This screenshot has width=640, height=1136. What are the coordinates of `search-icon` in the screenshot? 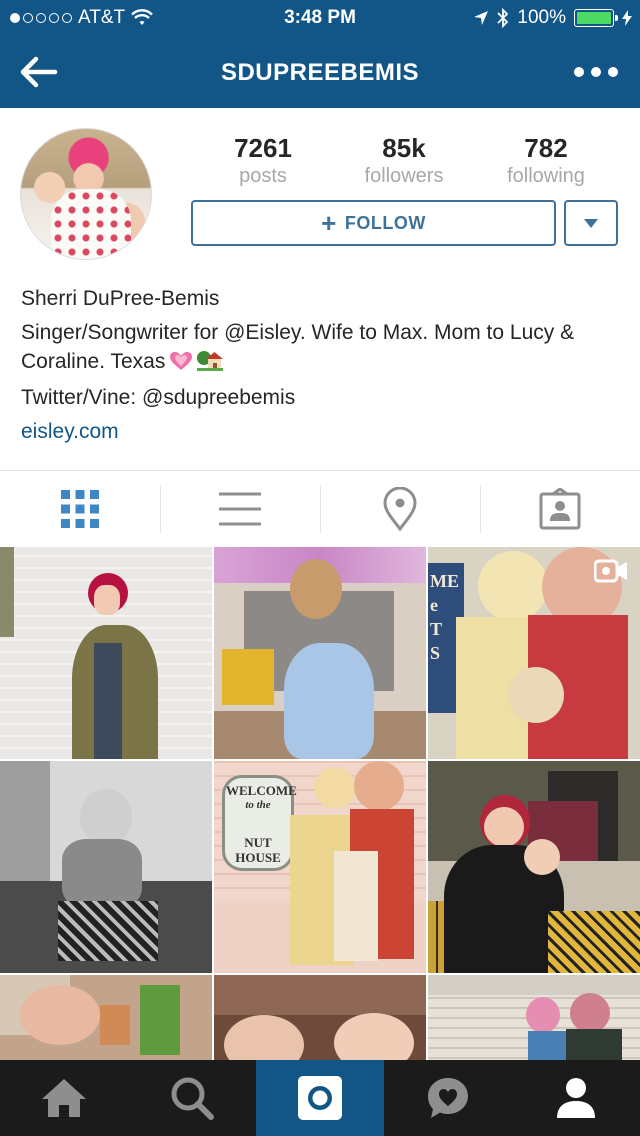 It's located at (192, 1098).